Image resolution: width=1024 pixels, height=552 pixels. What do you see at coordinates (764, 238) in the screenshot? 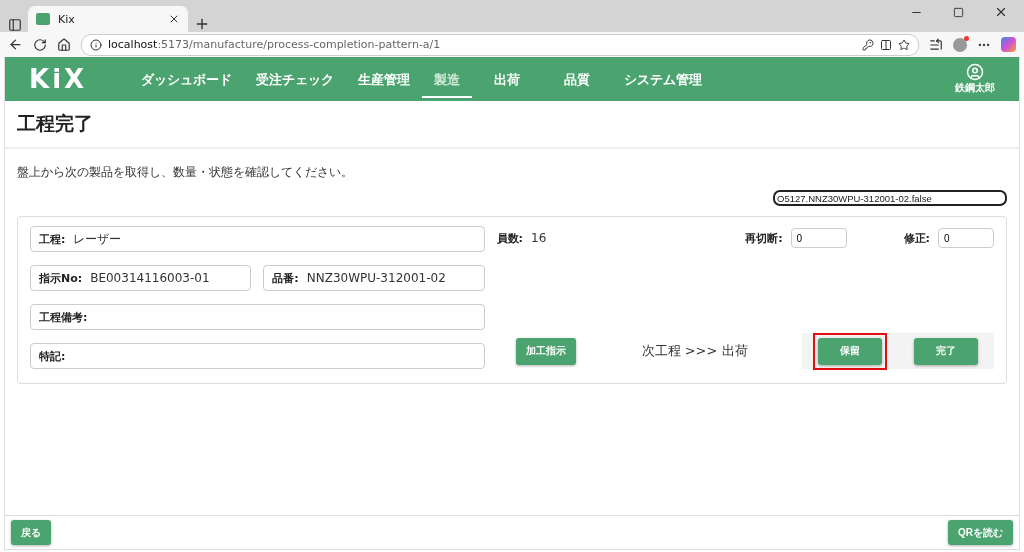
I see `recut-label: 再切断:` at bounding box center [764, 238].